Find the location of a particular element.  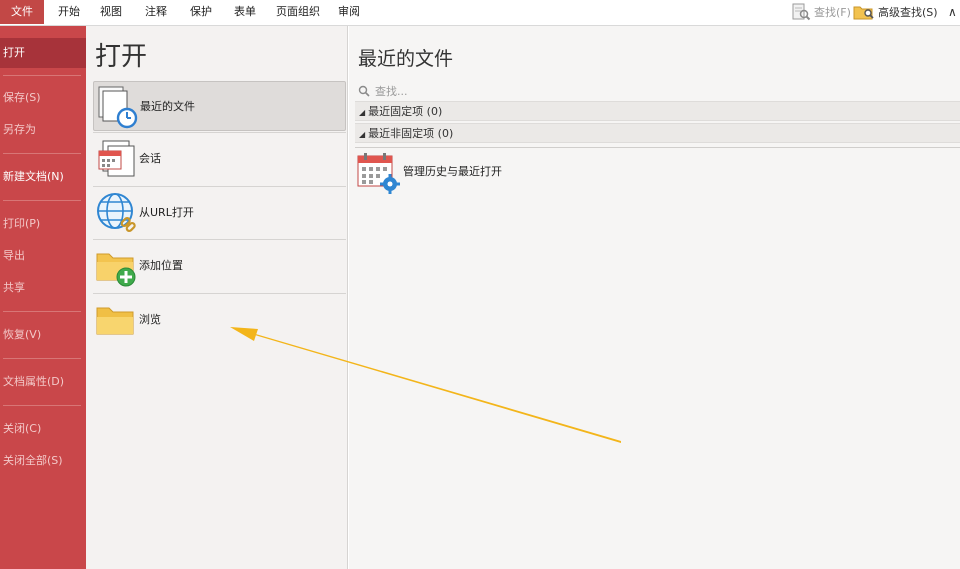

manage-history-button: 管理历史与最近打开 is located at coordinates (456, 172).